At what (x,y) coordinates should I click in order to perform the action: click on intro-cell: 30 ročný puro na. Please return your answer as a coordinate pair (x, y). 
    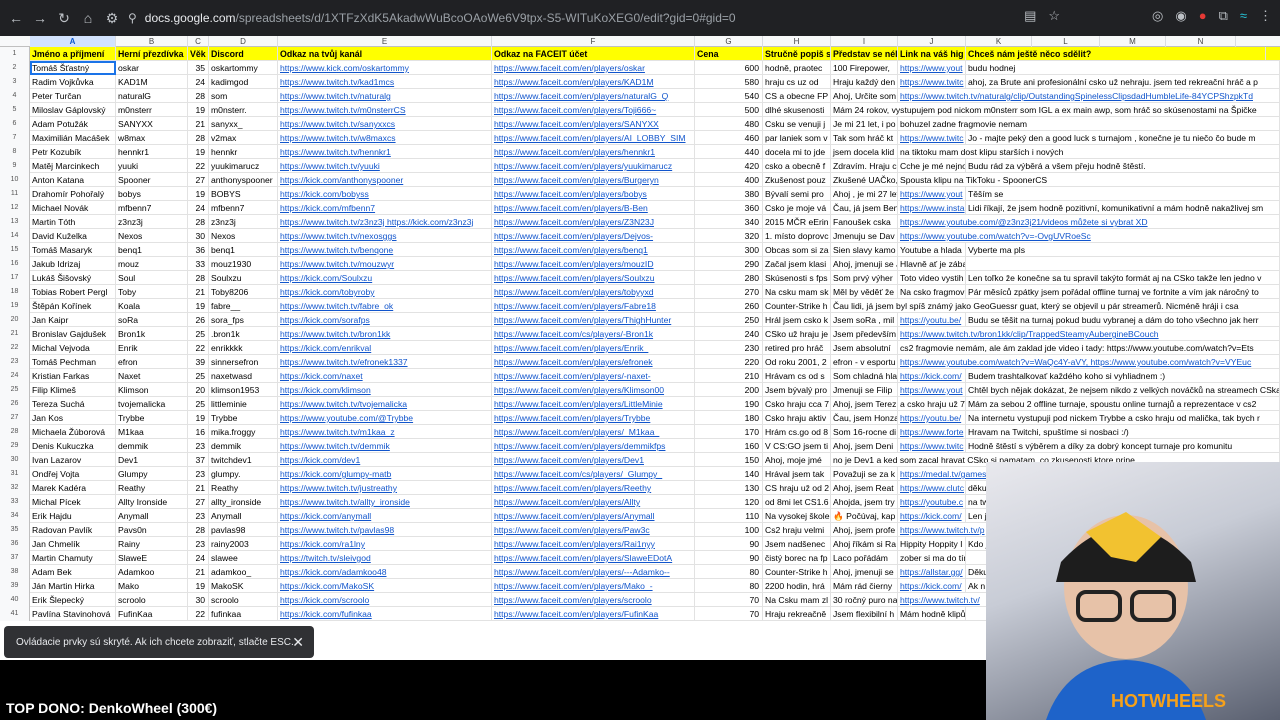
    Looking at the image, I should click on (864, 600).